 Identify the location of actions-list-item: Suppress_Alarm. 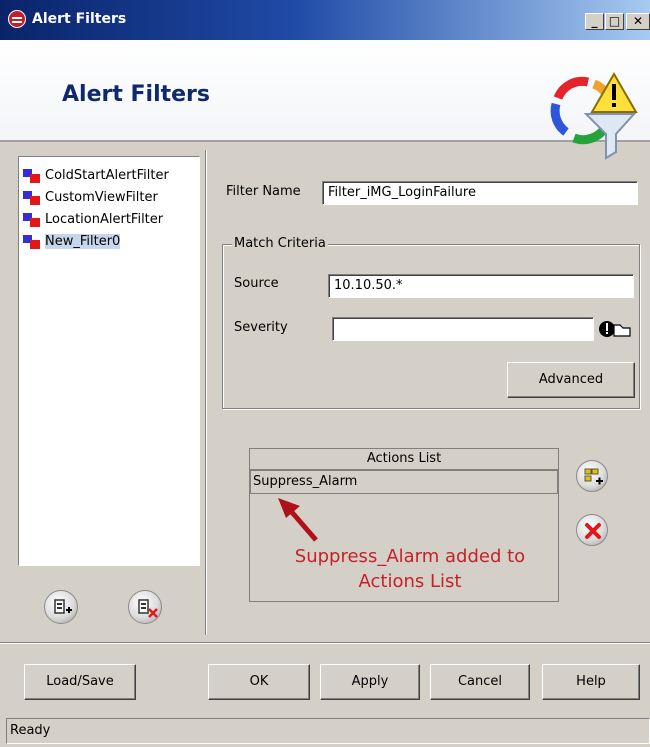
(404, 482).